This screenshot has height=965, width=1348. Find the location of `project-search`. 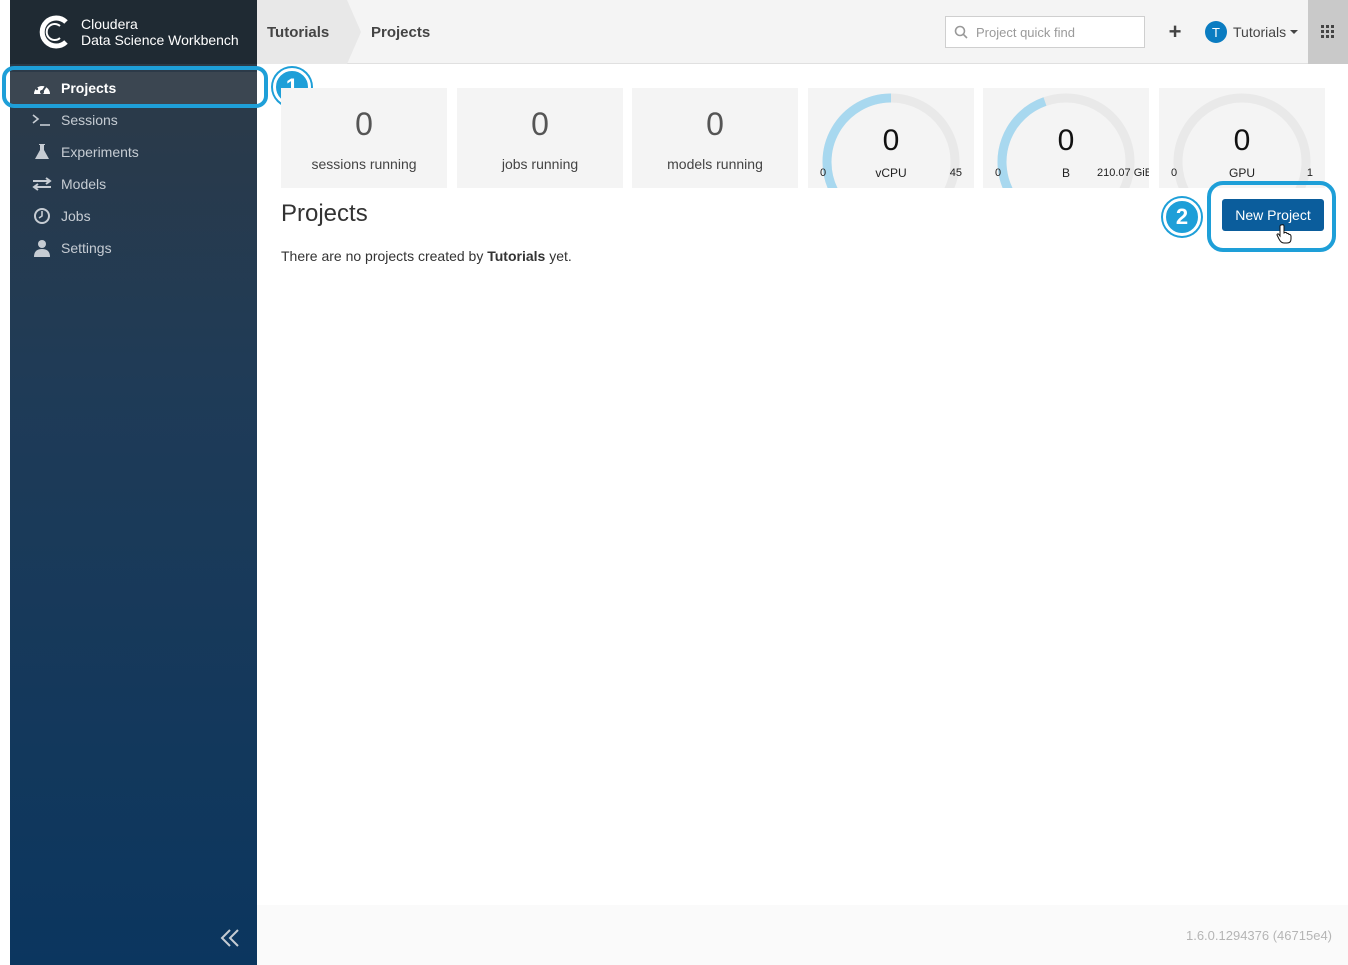

project-search is located at coordinates (1045, 32).